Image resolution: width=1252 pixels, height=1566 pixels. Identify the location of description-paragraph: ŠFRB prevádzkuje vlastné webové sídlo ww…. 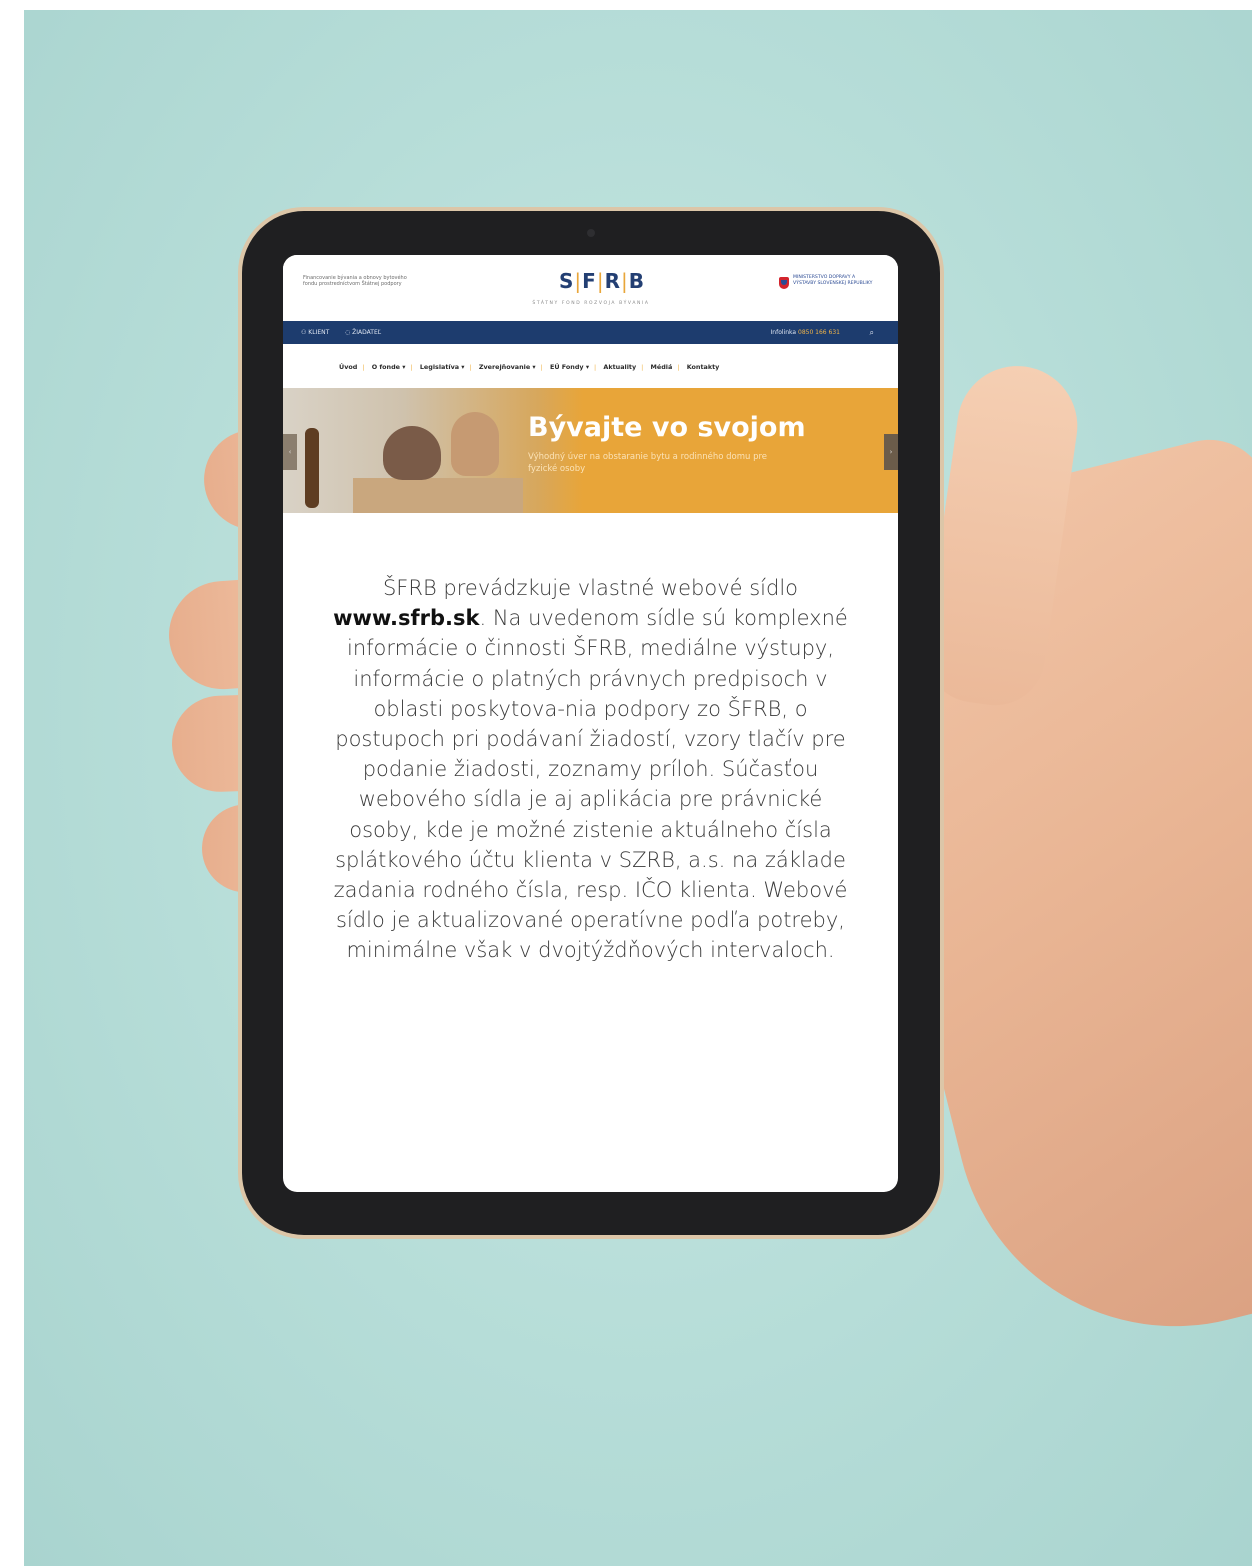
(590, 769).